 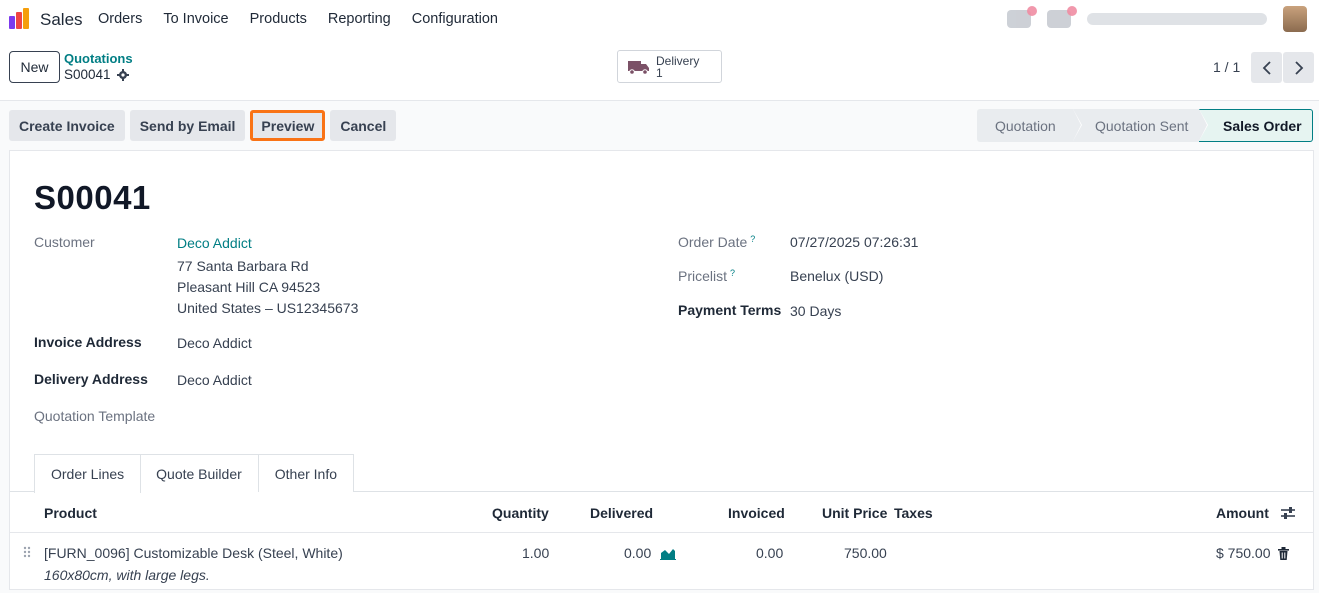 I want to click on gear-icon, so click(x=122, y=74).